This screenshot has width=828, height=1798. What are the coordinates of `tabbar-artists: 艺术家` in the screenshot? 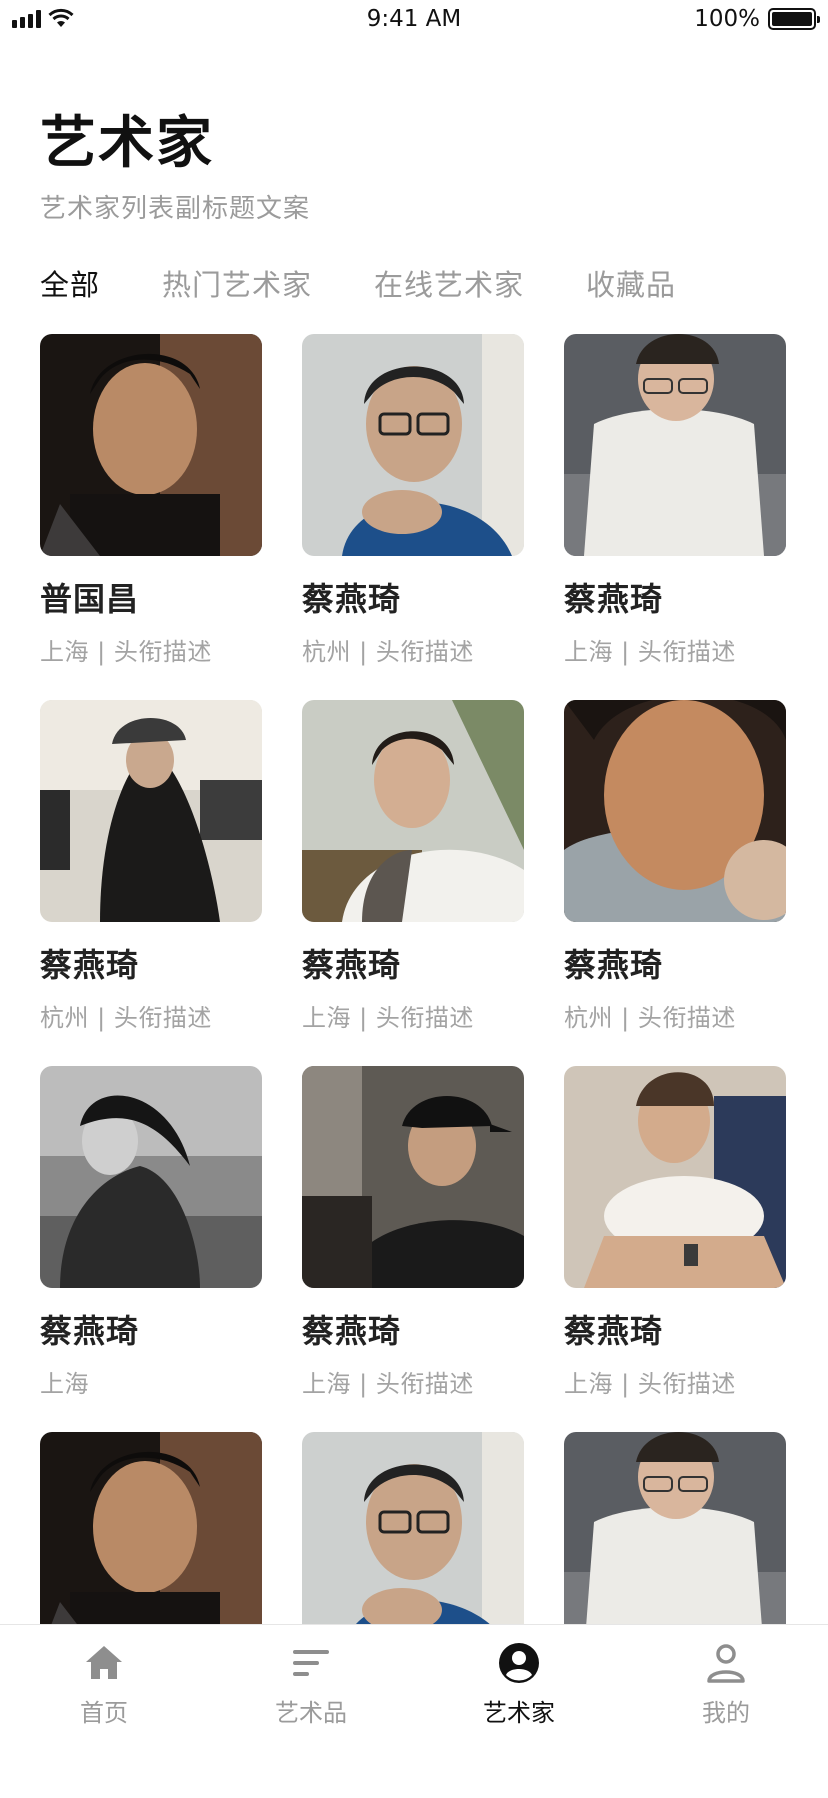 It's located at (519, 1684).